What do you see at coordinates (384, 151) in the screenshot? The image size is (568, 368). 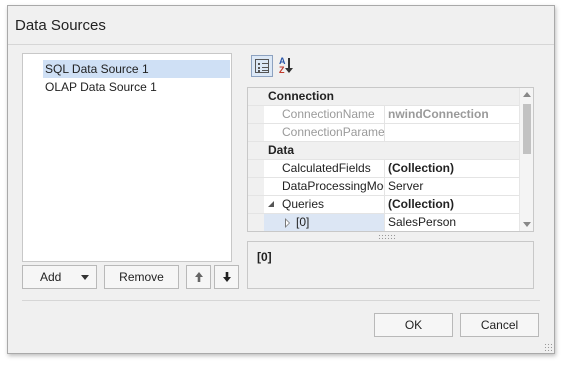 I see `category-data: Data` at bounding box center [384, 151].